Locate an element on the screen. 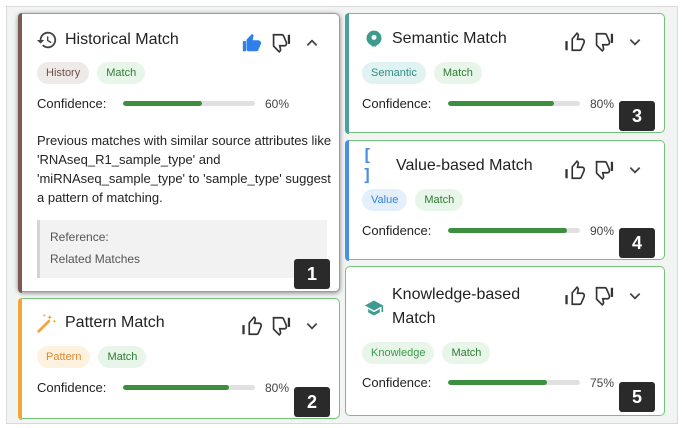 The image size is (686, 428). brain-icon is located at coordinates (374, 39).